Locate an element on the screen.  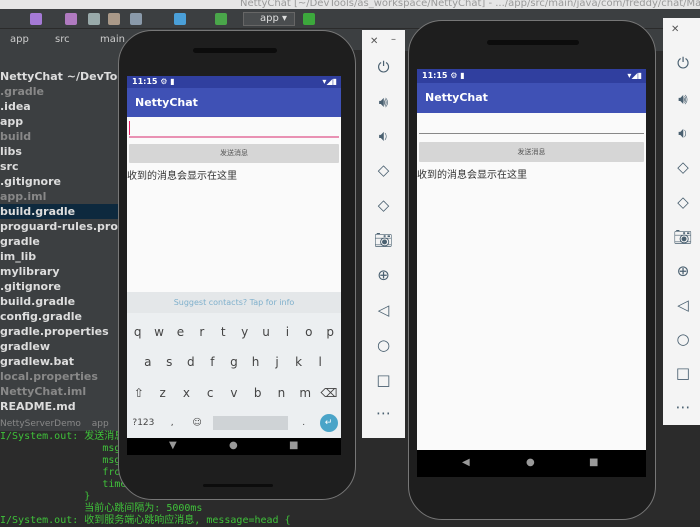
tree-item: im_lib is located at coordinates (60, 256).